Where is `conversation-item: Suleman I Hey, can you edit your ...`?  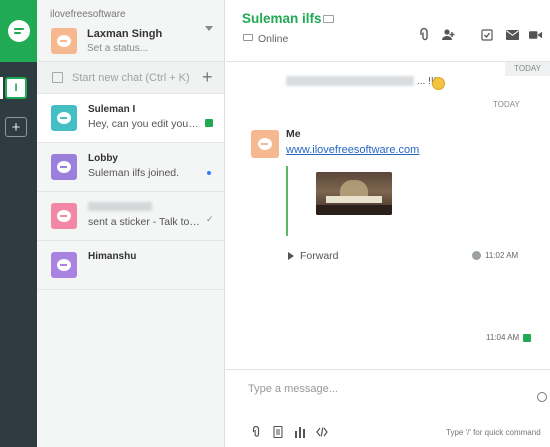 conversation-item: Suleman I Hey, can you edit your ... is located at coordinates (130, 118).